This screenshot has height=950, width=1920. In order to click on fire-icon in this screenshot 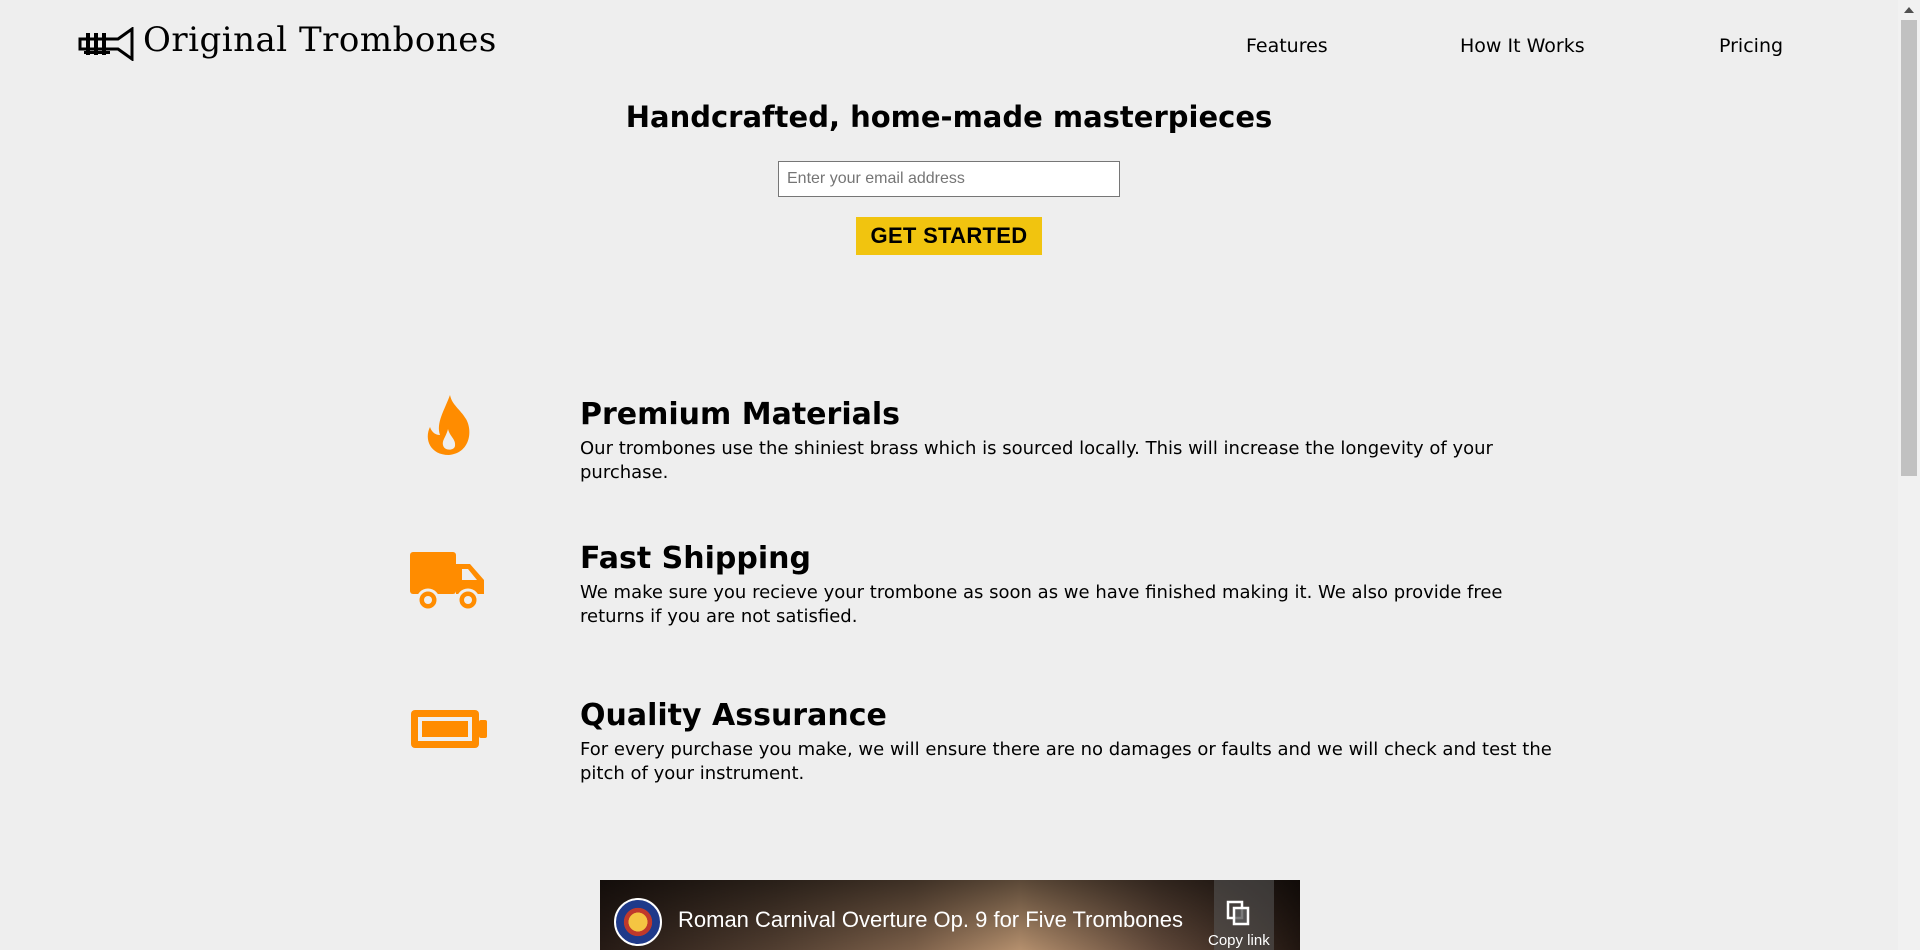, I will do `click(448, 425)`.